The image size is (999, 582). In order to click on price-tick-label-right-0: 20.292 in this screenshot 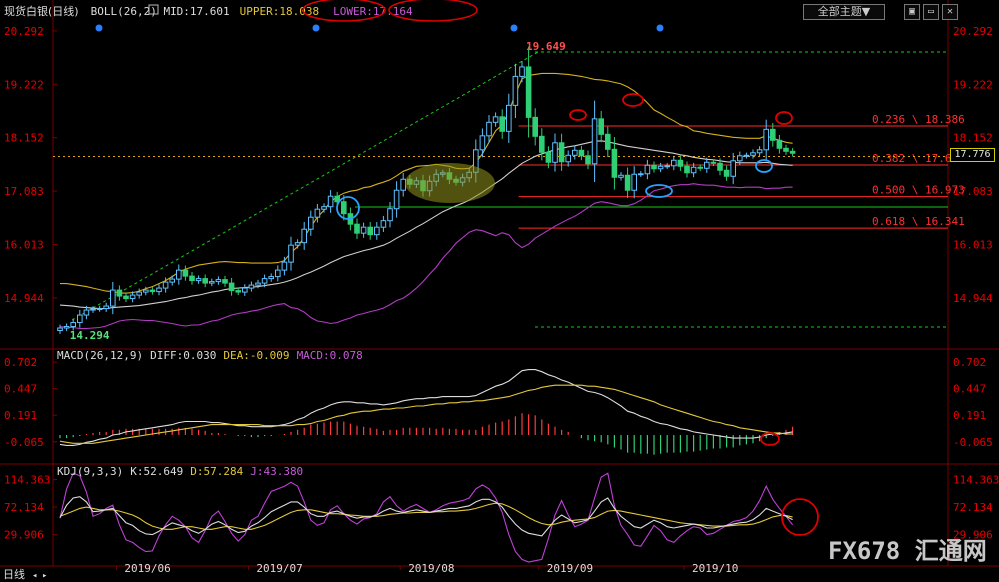, I will do `click(973, 31)`.